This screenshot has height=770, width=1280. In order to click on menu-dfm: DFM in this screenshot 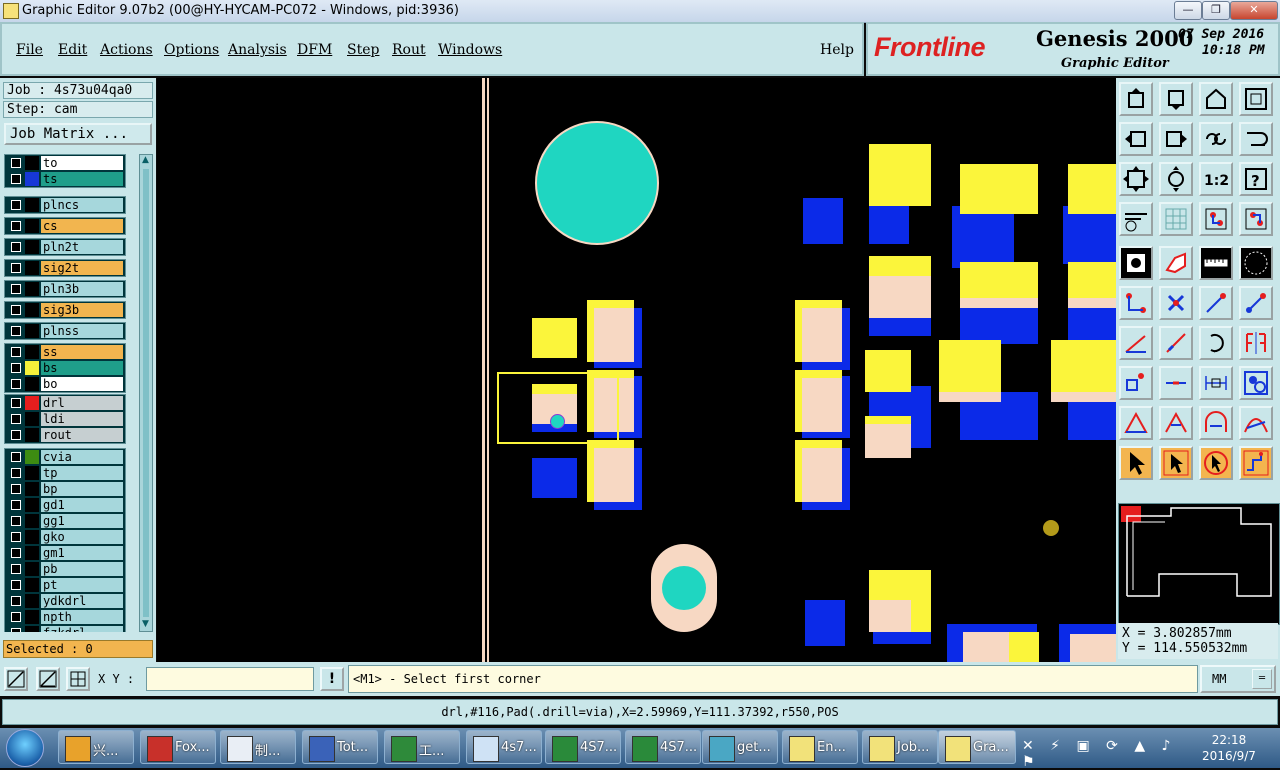, I will do `click(314, 50)`.